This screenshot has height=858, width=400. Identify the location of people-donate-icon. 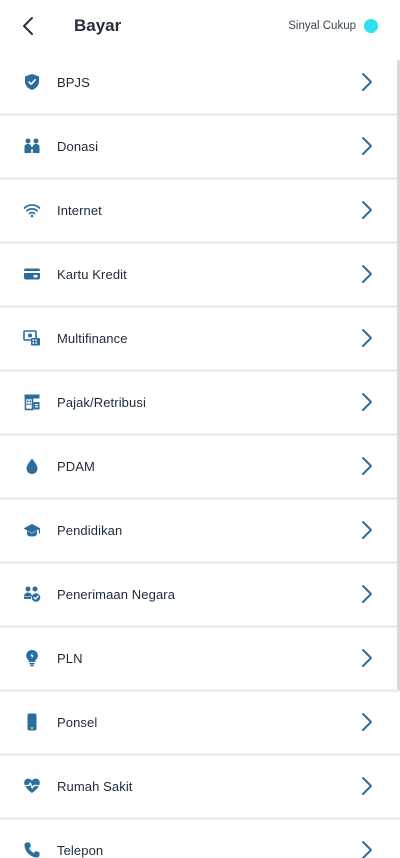
(32, 146).